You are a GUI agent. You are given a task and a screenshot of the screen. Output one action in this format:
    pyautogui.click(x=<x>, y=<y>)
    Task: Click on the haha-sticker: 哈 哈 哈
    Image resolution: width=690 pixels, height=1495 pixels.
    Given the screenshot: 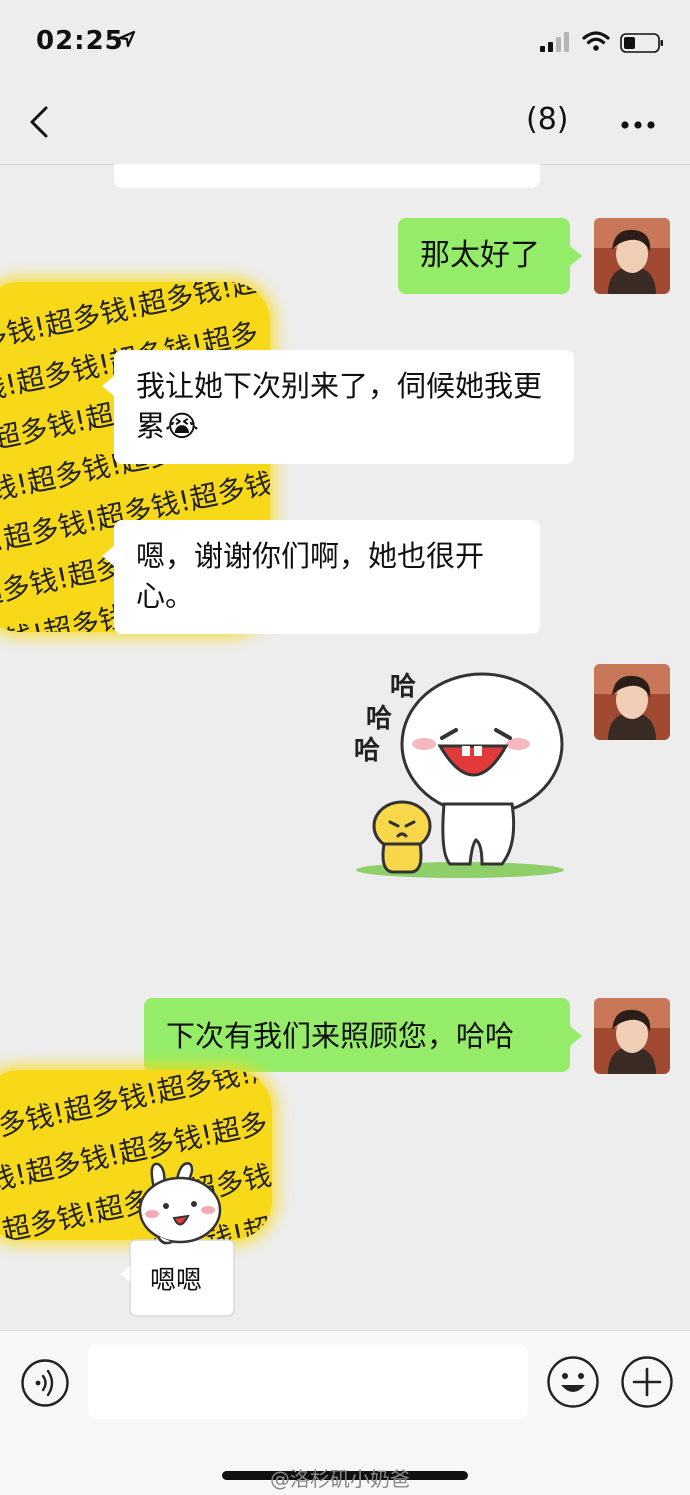 What is the action you would take?
    pyautogui.click(x=460, y=775)
    